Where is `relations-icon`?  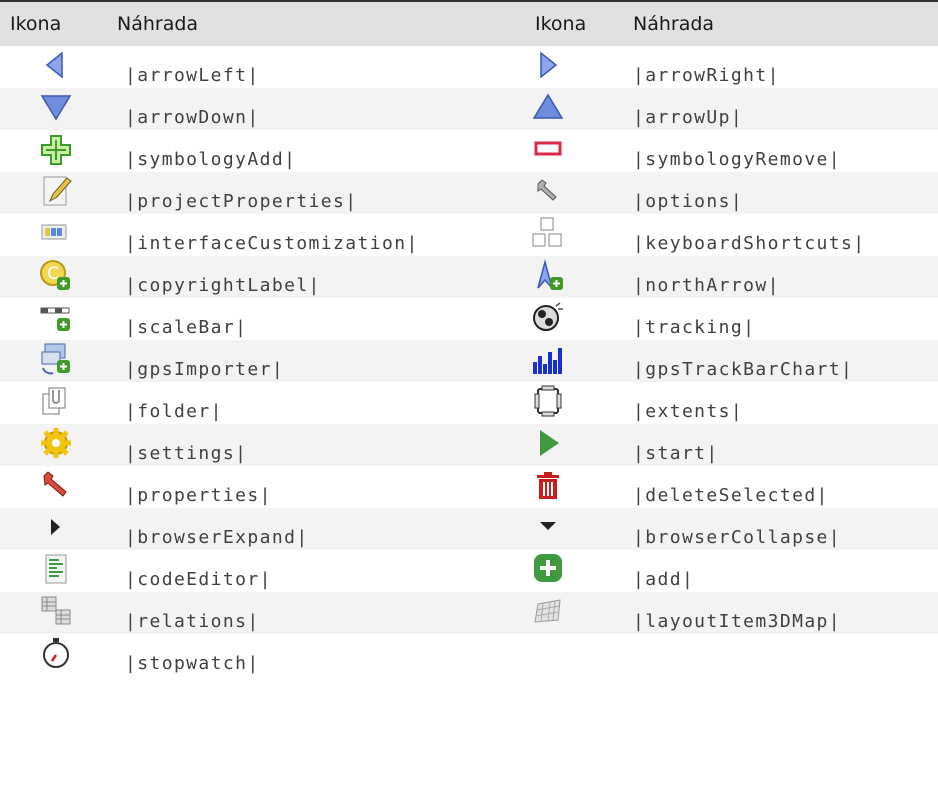
relations-icon is located at coordinates (56, 611).